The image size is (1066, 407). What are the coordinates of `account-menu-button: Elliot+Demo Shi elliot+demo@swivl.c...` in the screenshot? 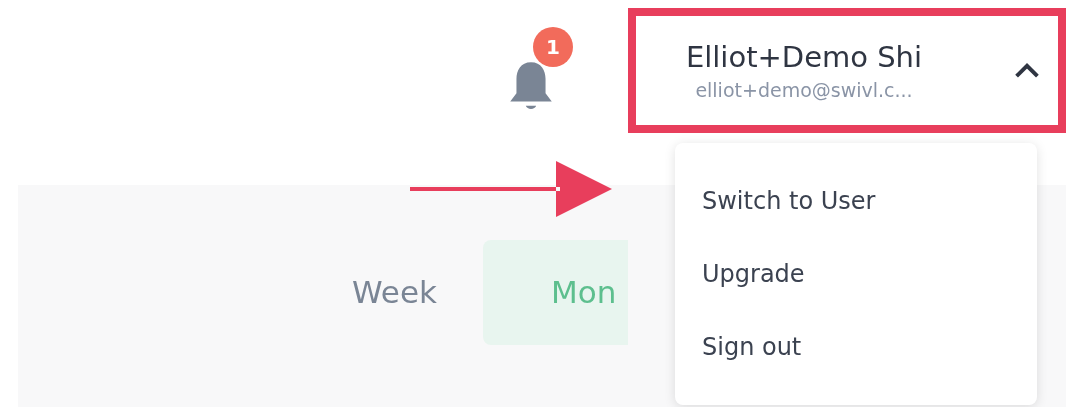 It's located at (838, 70).